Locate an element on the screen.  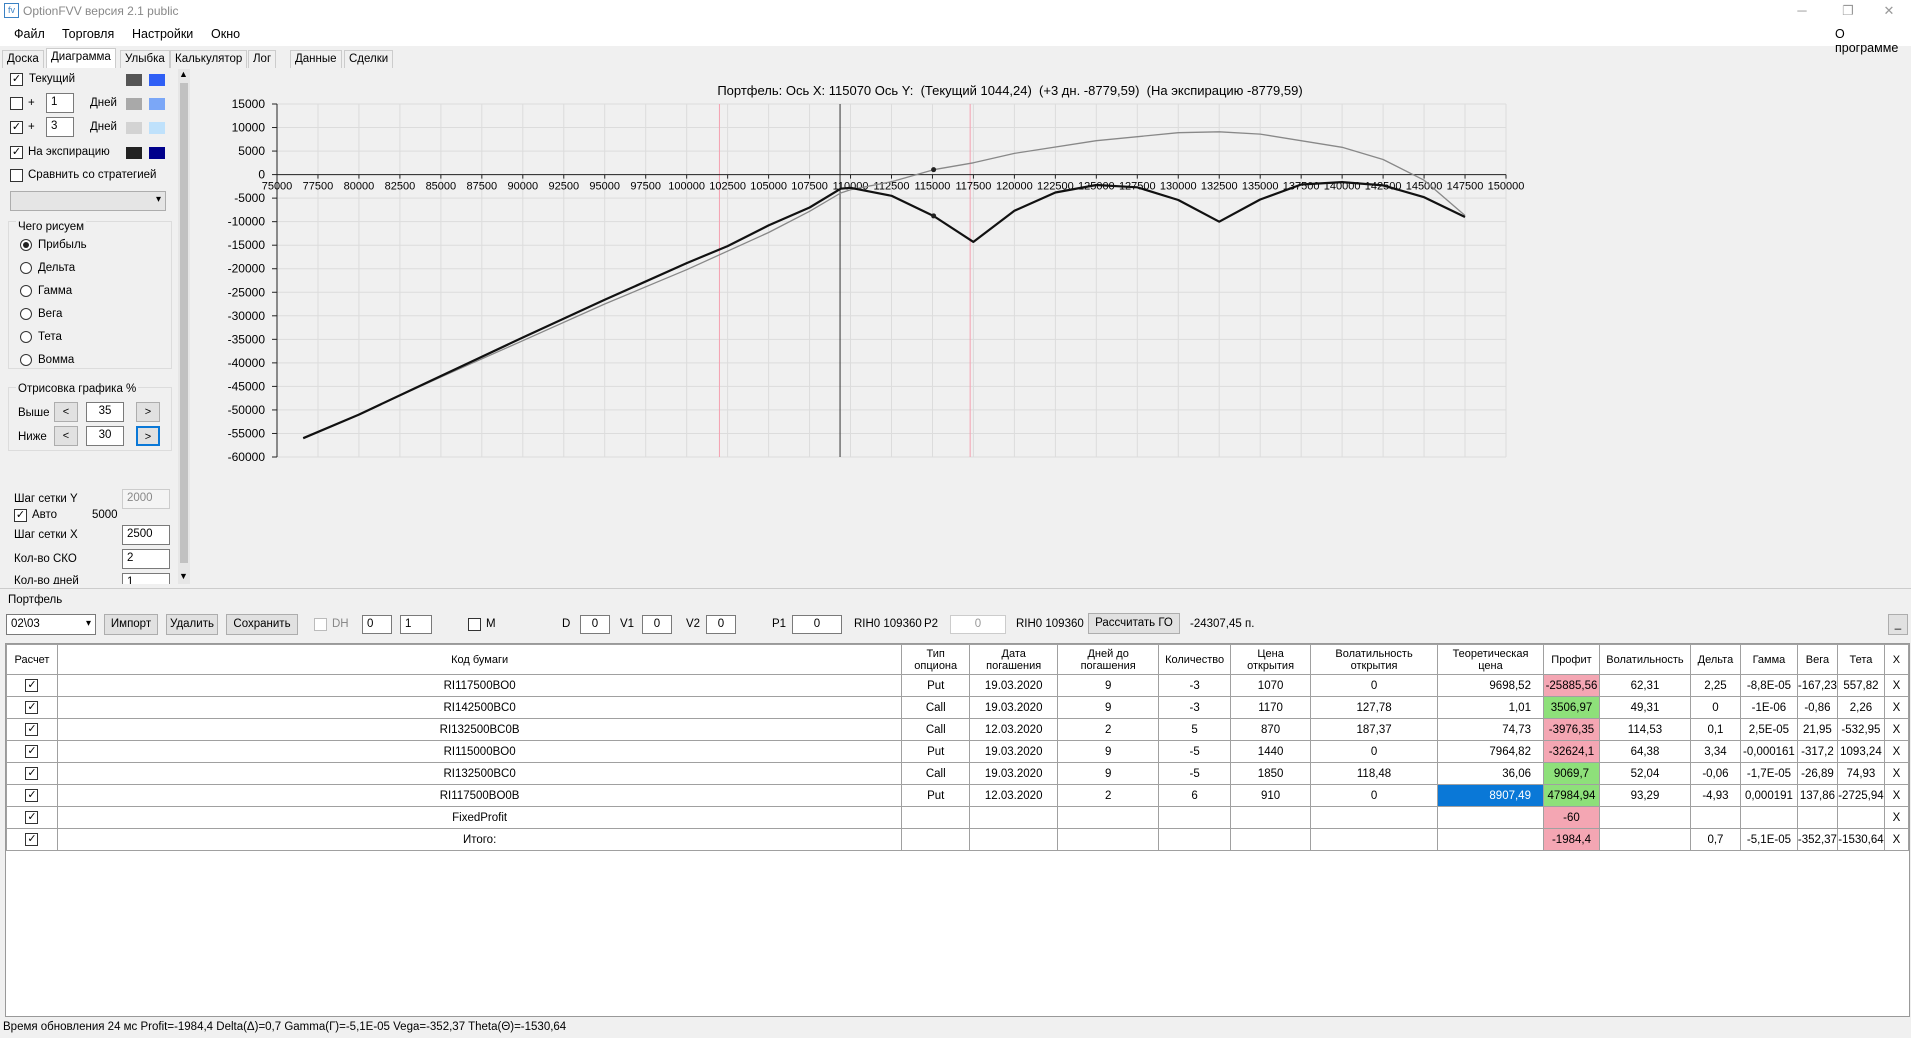
menu-window: Окно is located at coordinates (225, 34).